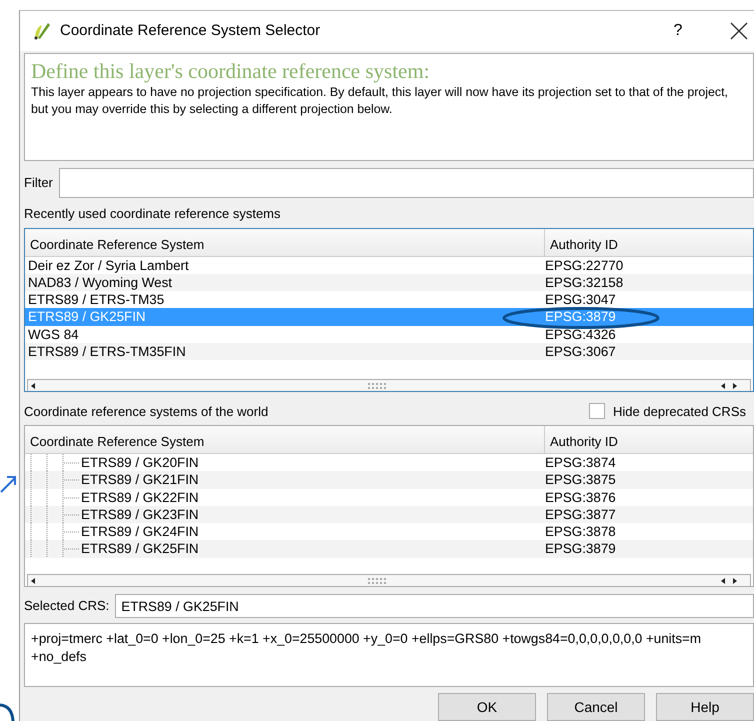 This screenshot has height=721, width=754. I want to click on table-cell: EPSG:3874, so click(580, 463).